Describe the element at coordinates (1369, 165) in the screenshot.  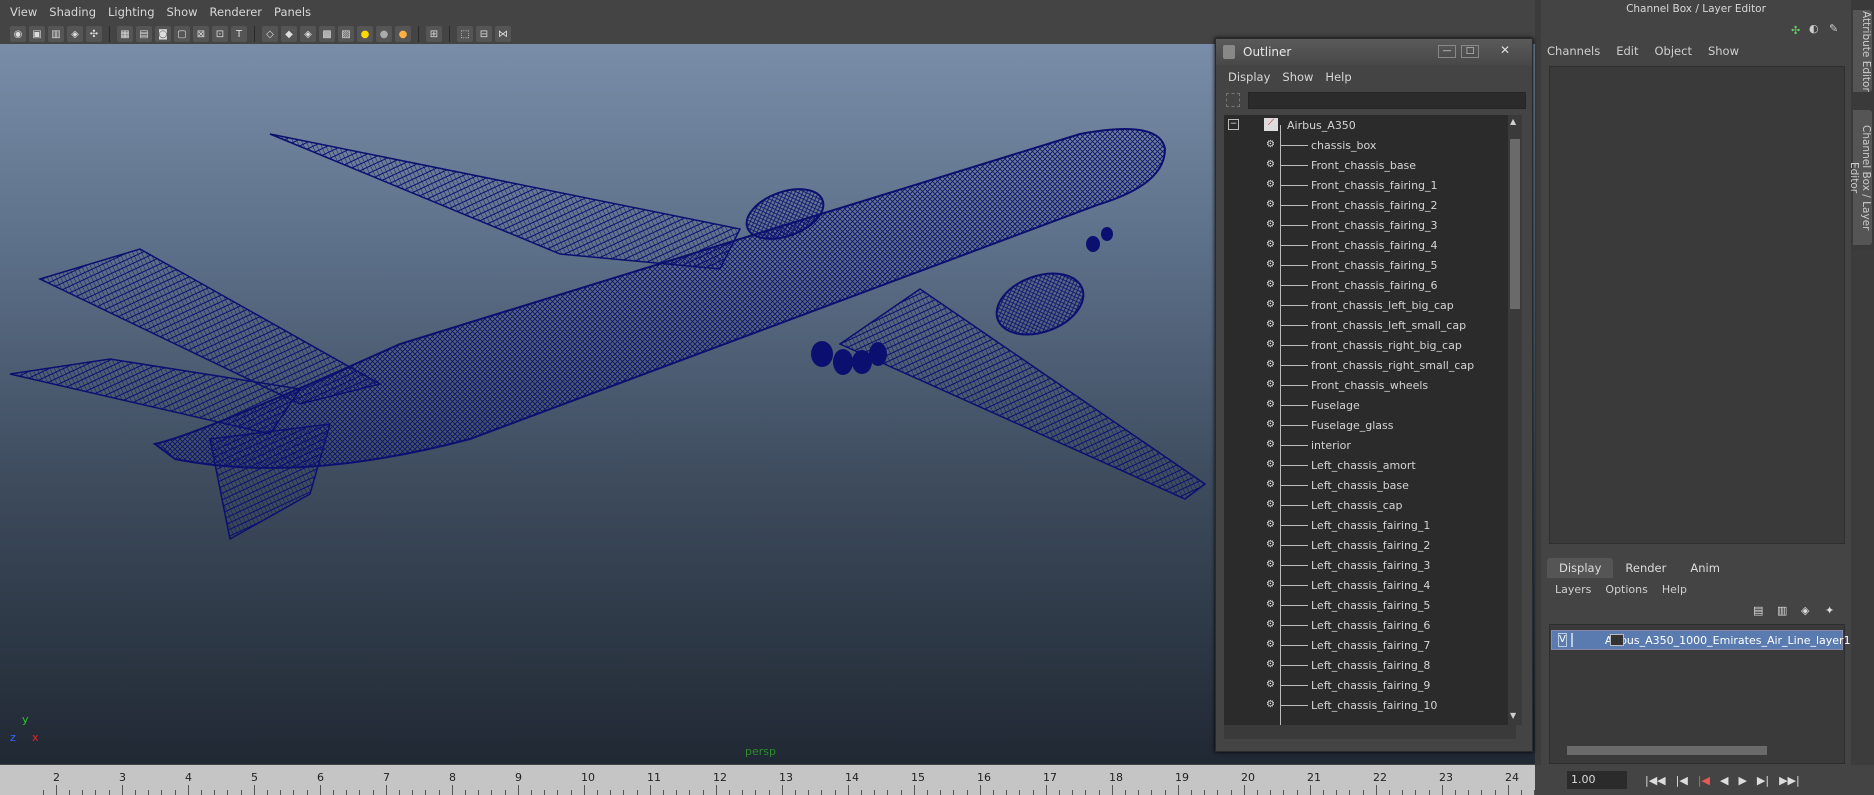
I see `tree-item: ⚙ Front_chassis_base` at that location.